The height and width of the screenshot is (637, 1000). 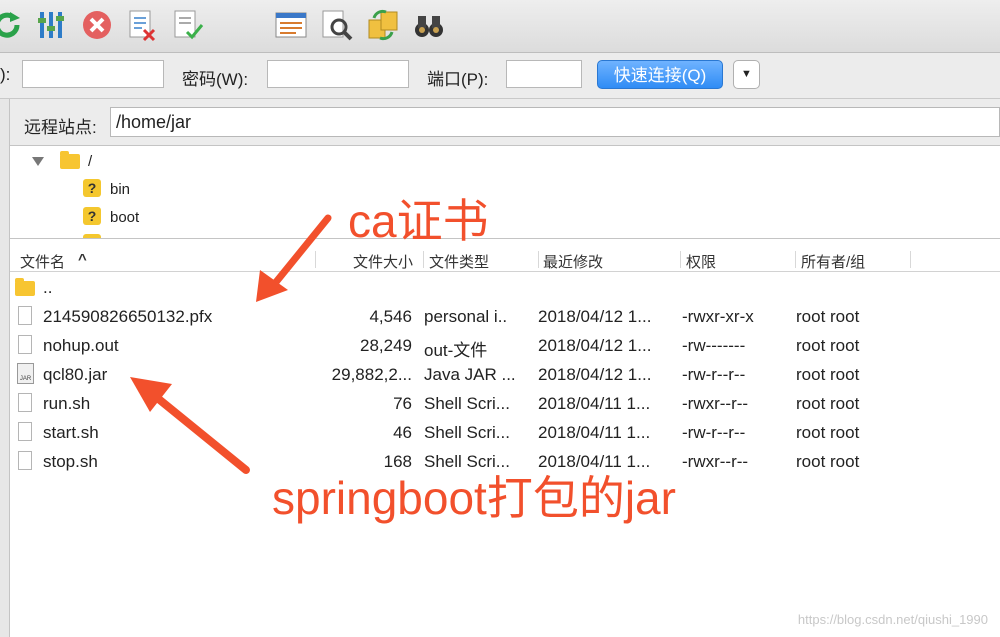 What do you see at coordinates (294, 258) in the screenshot?
I see `ca-arrow` at bounding box center [294, 258].